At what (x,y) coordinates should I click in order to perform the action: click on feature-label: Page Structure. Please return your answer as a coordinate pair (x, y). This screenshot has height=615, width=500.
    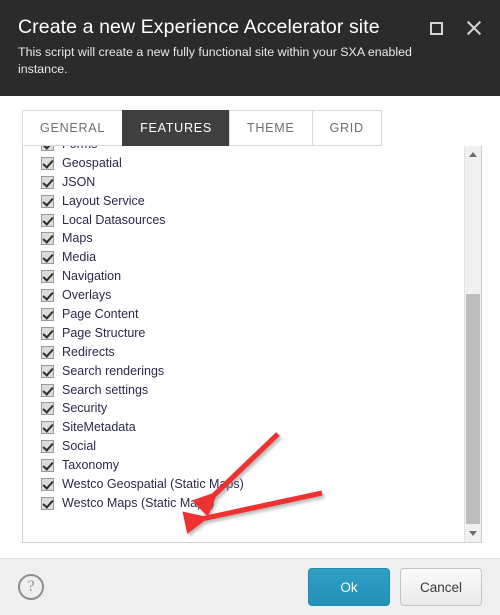
    Looking at the image, I should click on (104, 332).